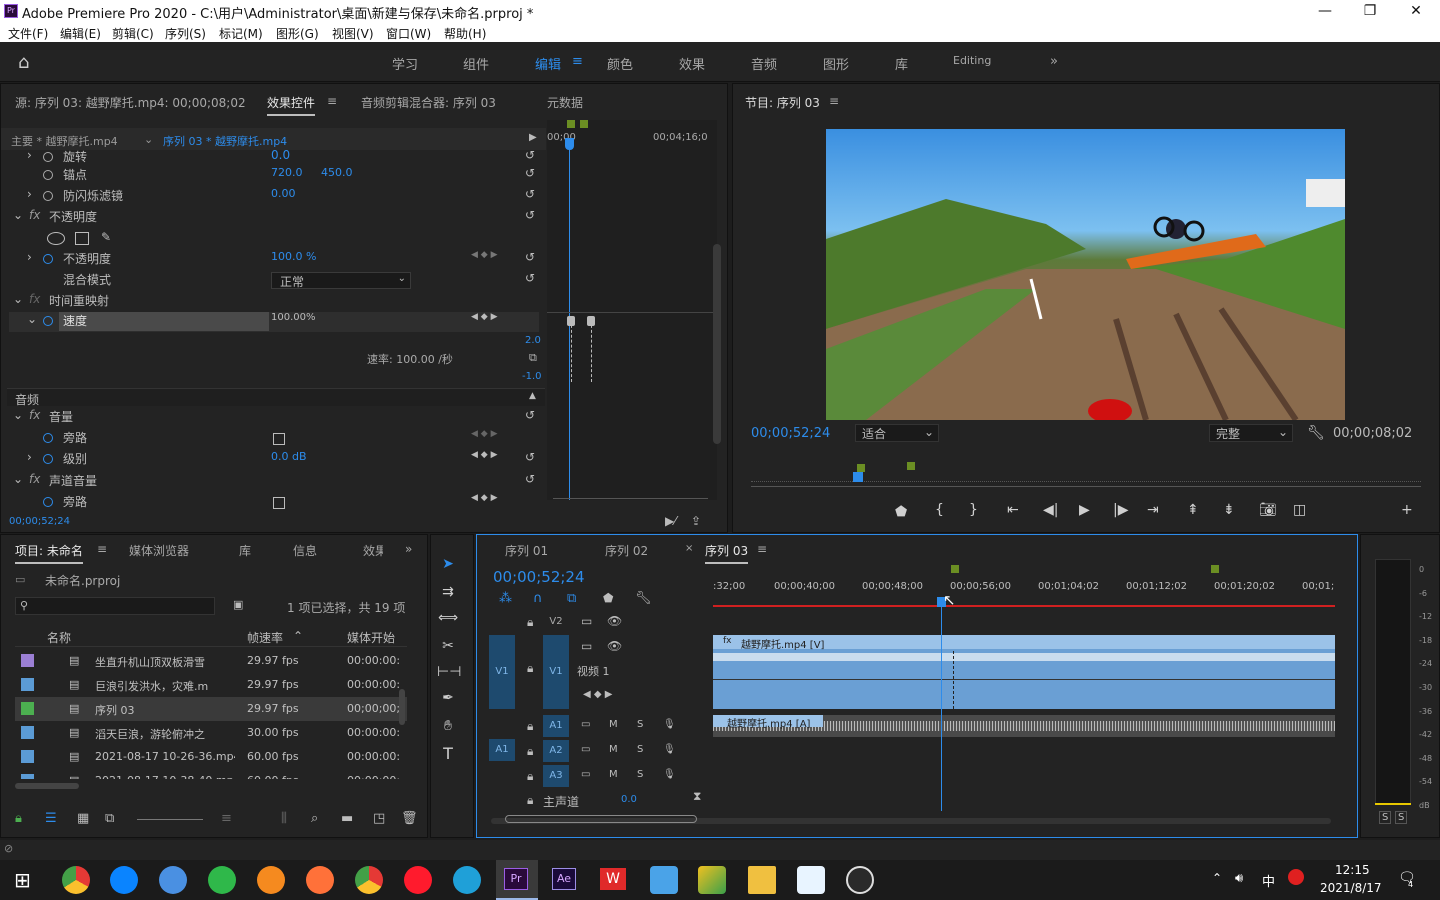 This screenshot has width=1440, height=900. I want to click on tab-metadata: 元数据, so click(565, 102).